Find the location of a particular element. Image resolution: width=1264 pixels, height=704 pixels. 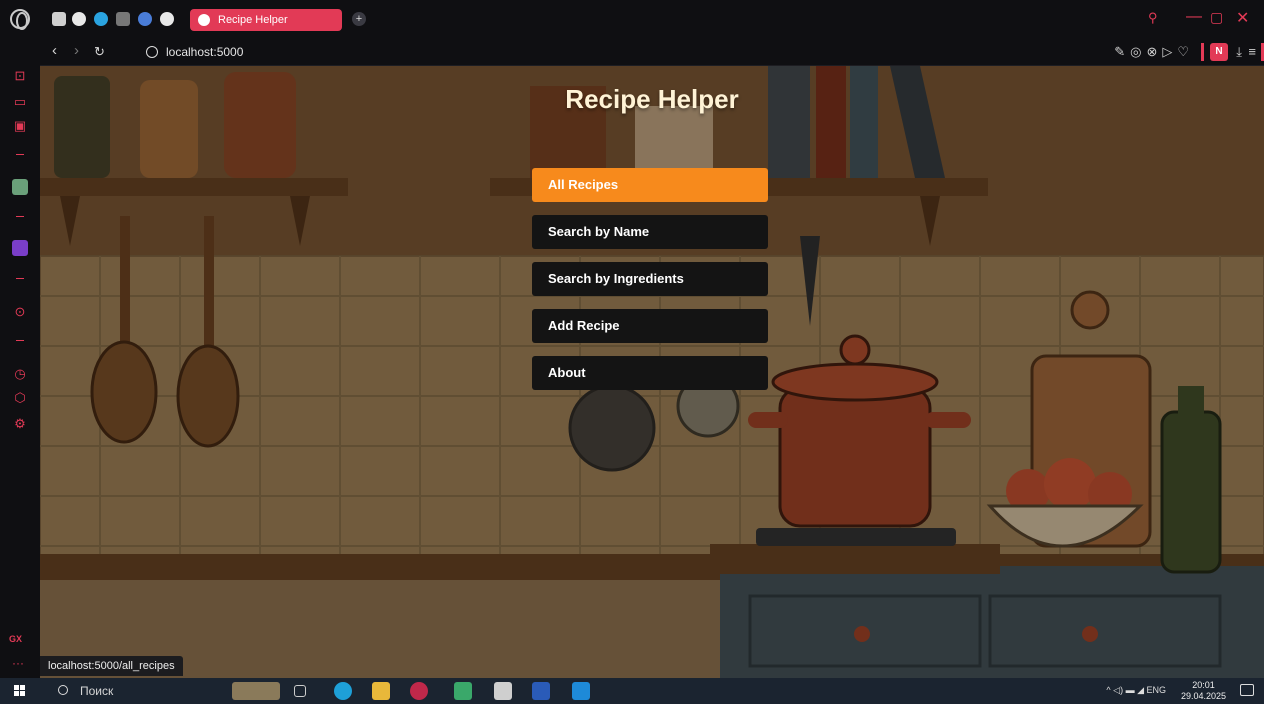

sidebar-twitch-icon is located at coordinates (20, 248).